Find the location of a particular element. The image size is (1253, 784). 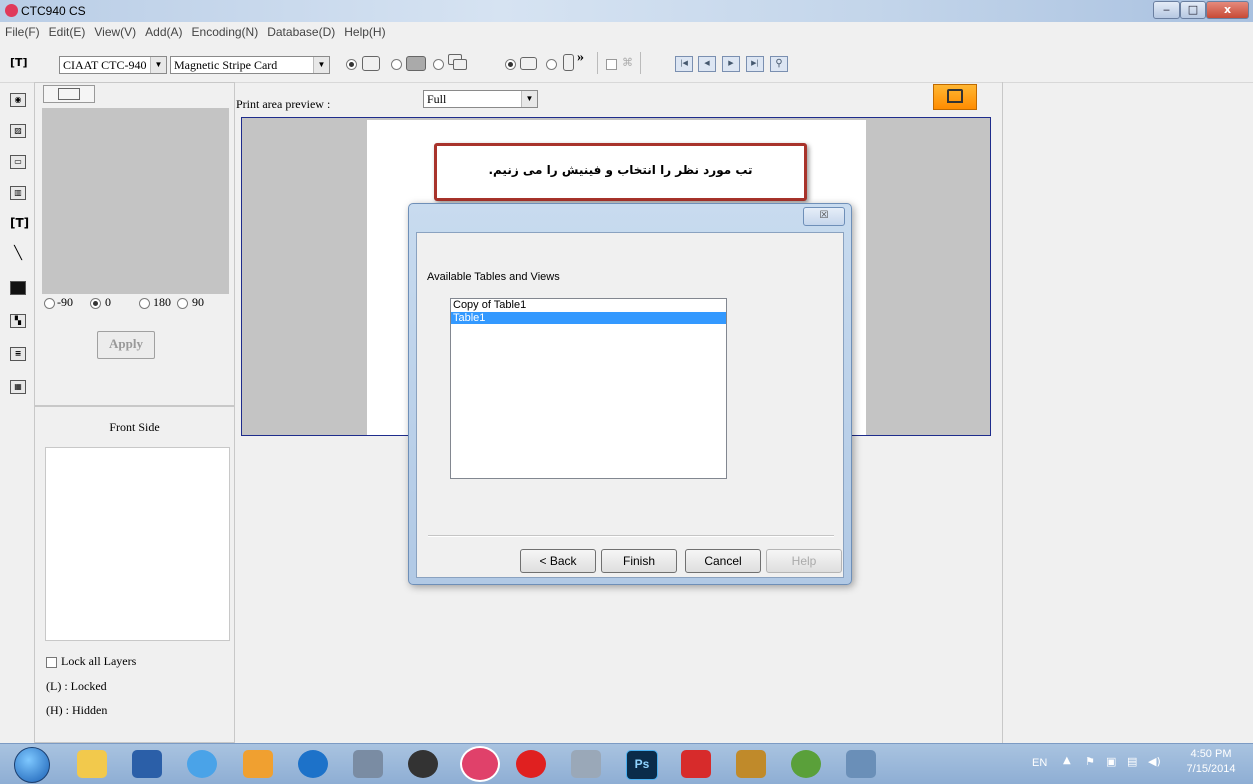

teamviewer-icon is located at coordinates (313, 764).